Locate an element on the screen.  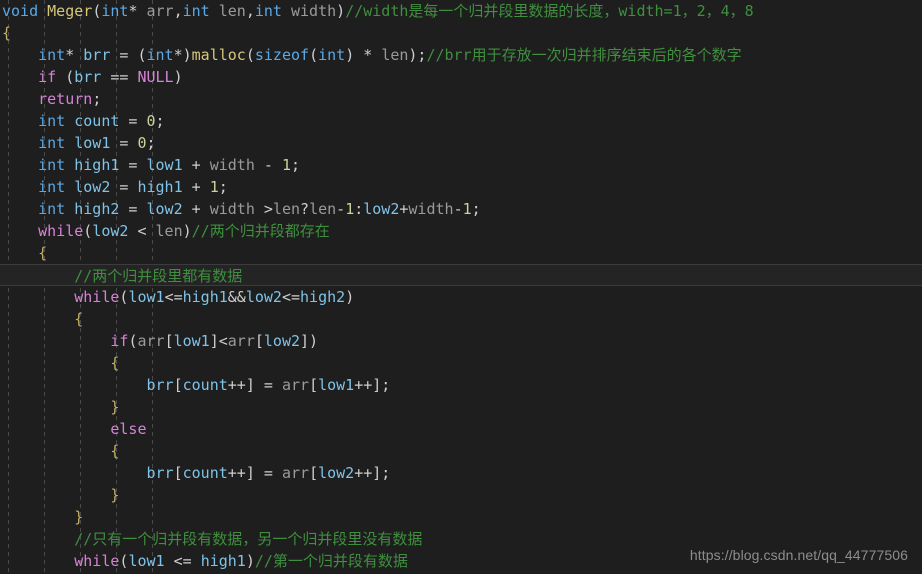
code-token: if is located at coordinates (47, 77).